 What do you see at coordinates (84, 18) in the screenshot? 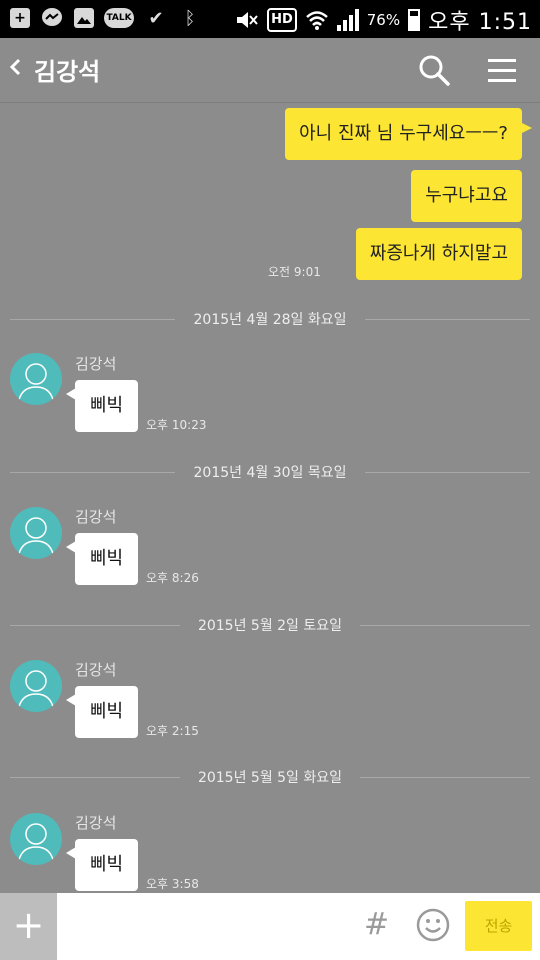
I see `gallery-icon` at bounding box center [84, 18].